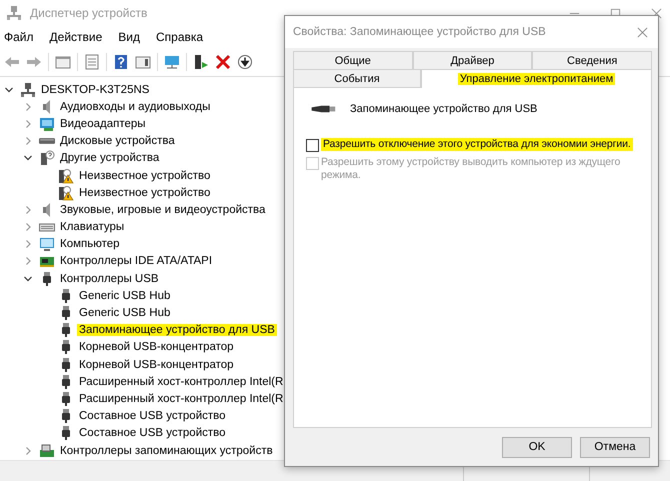 This screenshot has width=670, height=481. Describe the element at coordinates (537, 447) in the screenshot. I see `dialog-button: OK` at that location.